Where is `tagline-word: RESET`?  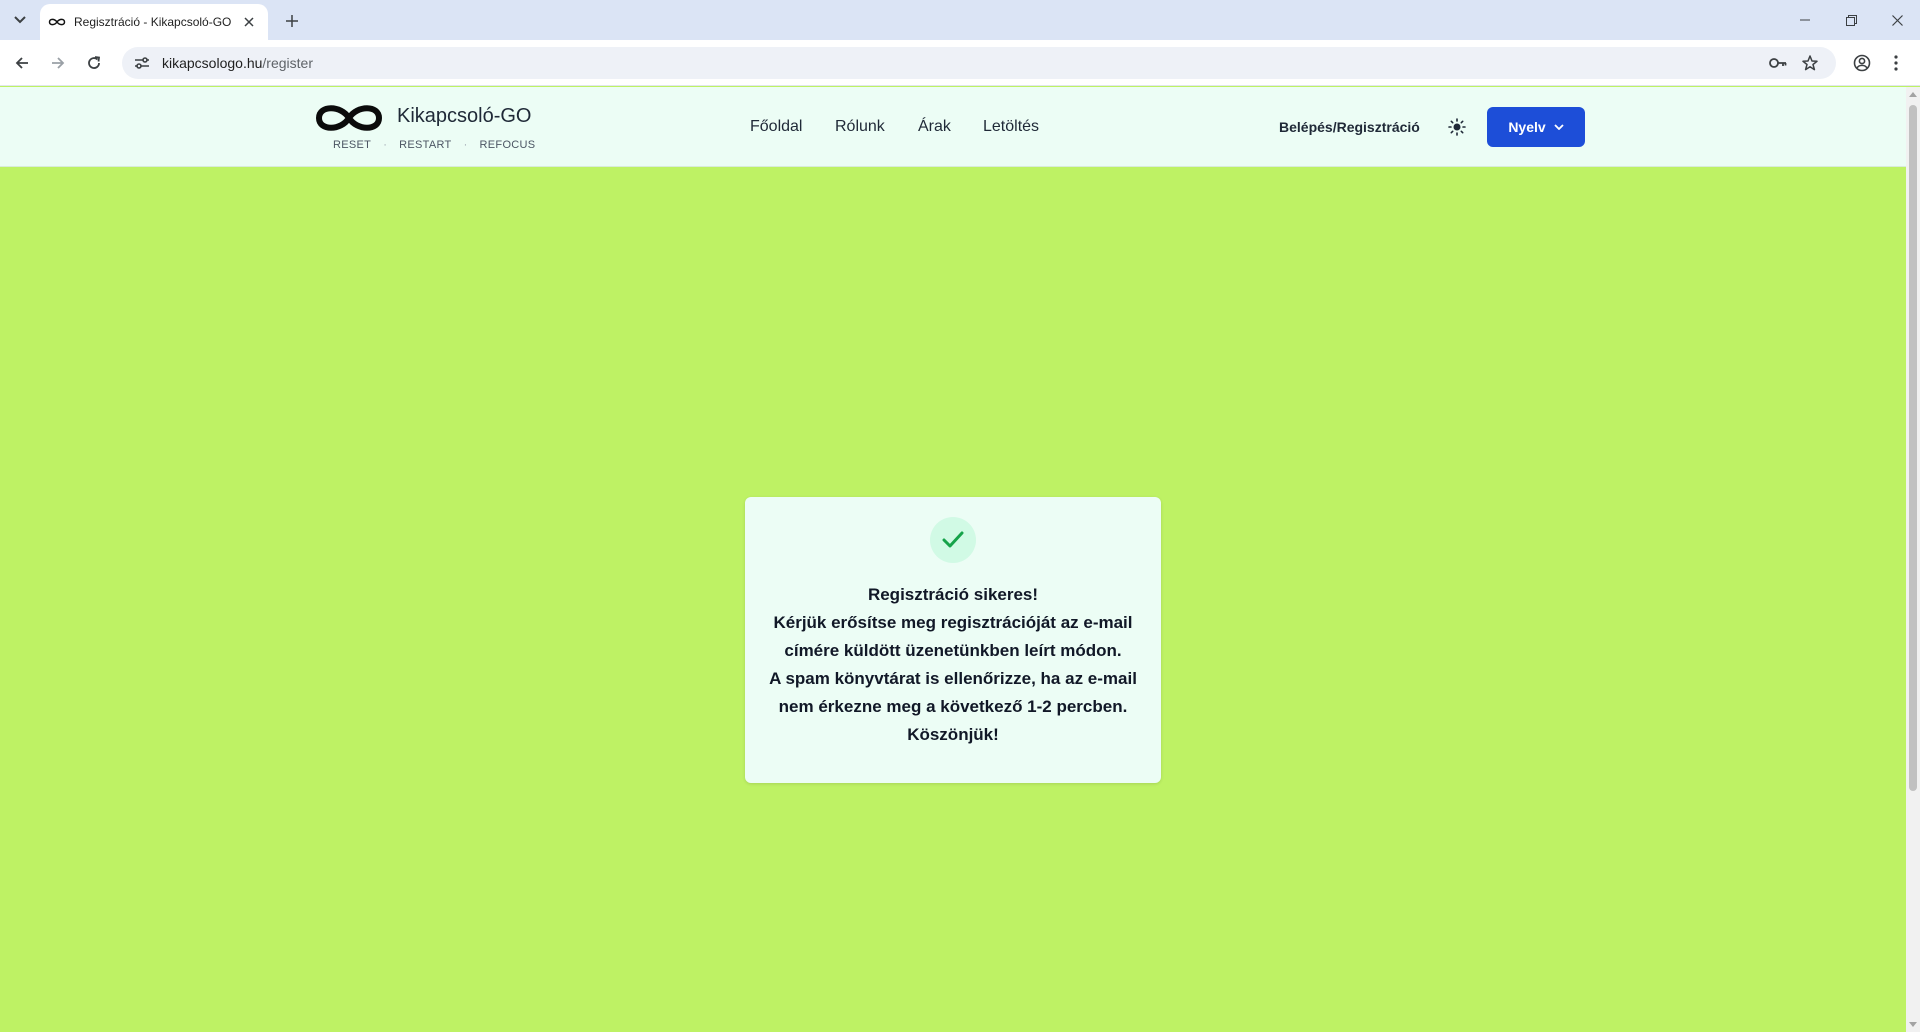 tagline-word: RESET is located at coordinates (352, 145).